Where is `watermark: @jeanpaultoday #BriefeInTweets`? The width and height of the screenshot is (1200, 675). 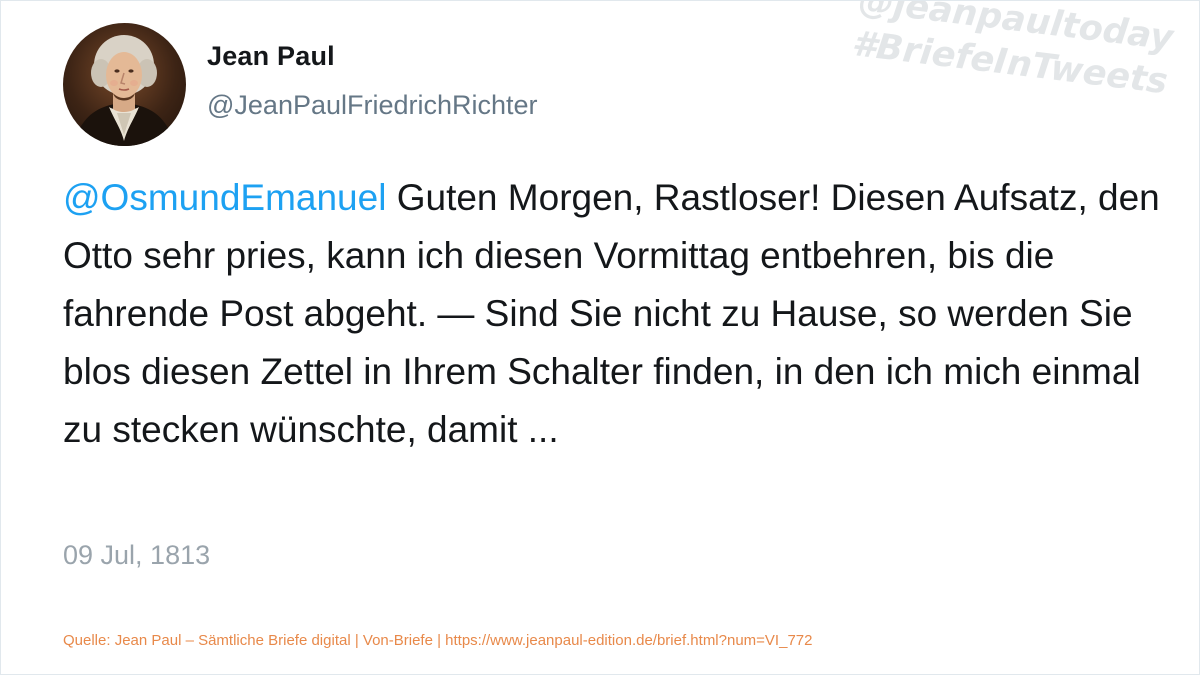 watermark: @jeanpaultoday #BriefeInTweets is located at coordinates (1012, 52).